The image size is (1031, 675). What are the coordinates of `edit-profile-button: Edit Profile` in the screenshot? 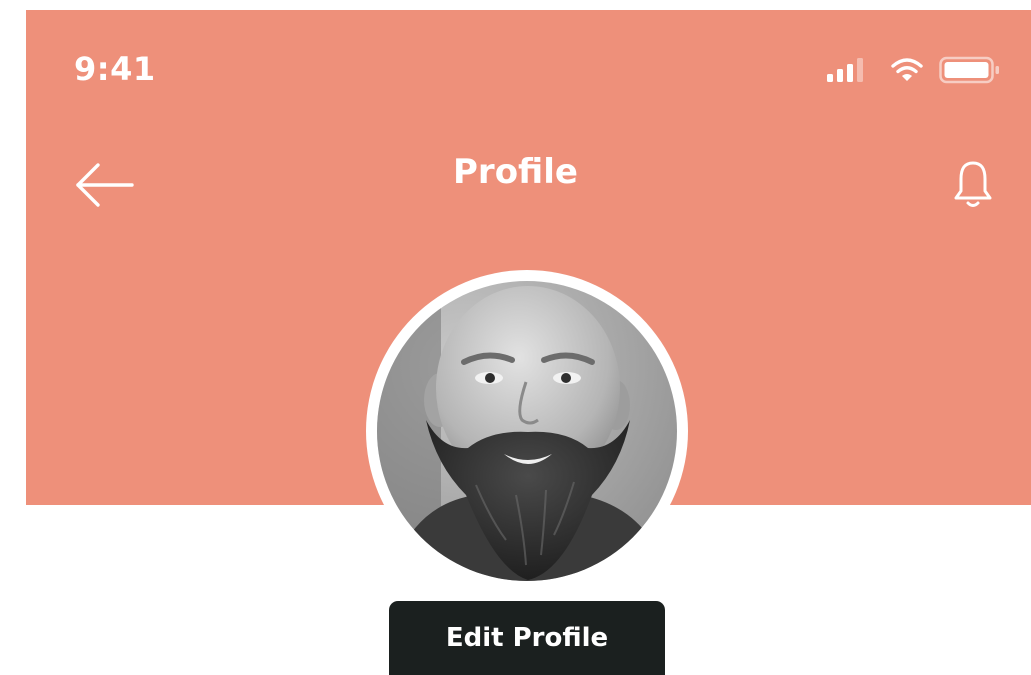 It's located at (527, 638).